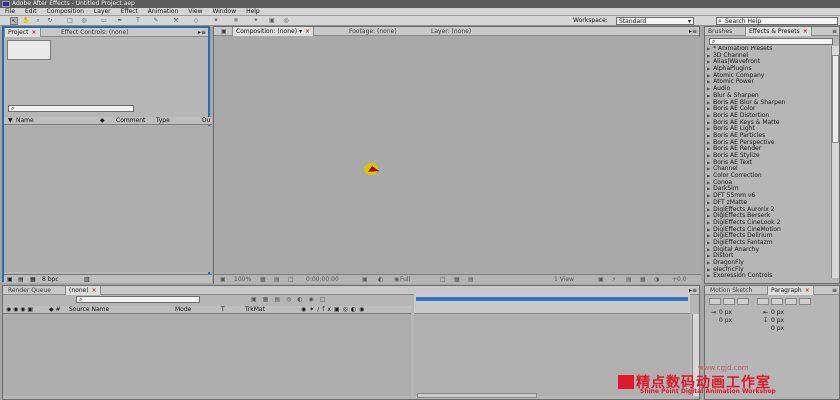  Describe the element at coordinates (286, 21) in the screenshot. I see `world-axis-icon: ◎` at that location.